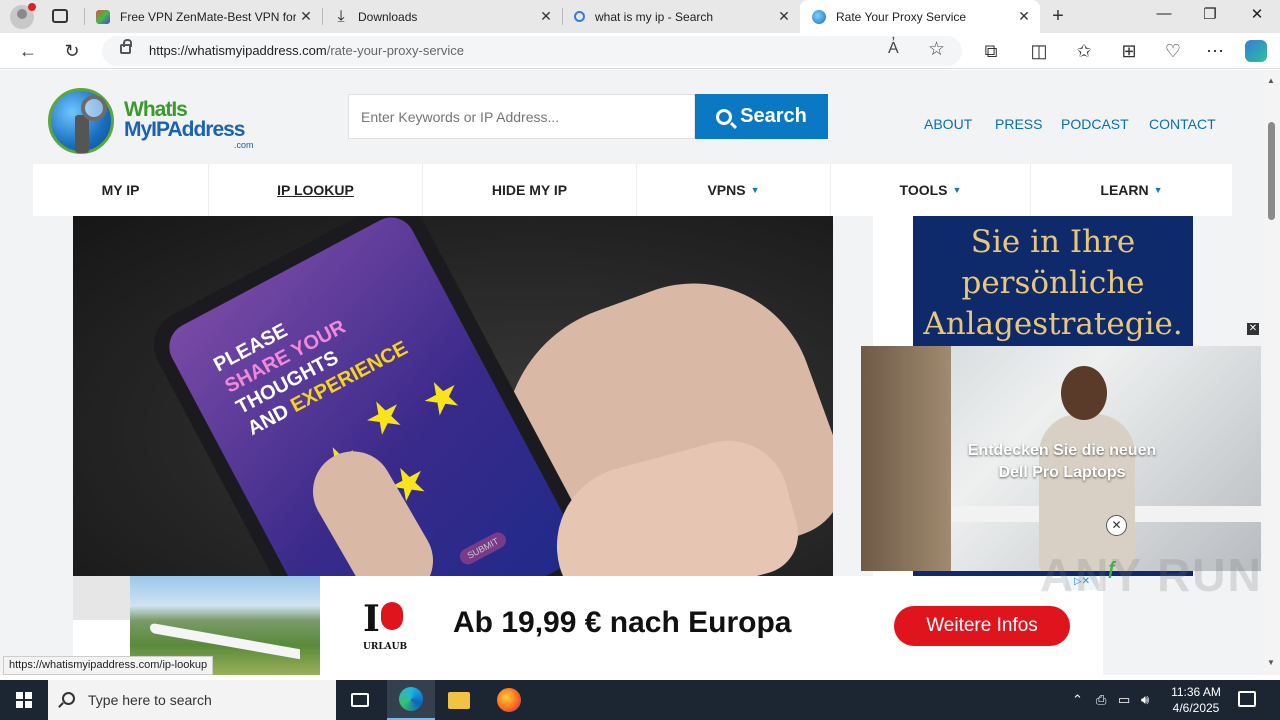  Describe the element at coordinates (1058, 16) in the screenshot. I see `new-tab-button: +` at that location.